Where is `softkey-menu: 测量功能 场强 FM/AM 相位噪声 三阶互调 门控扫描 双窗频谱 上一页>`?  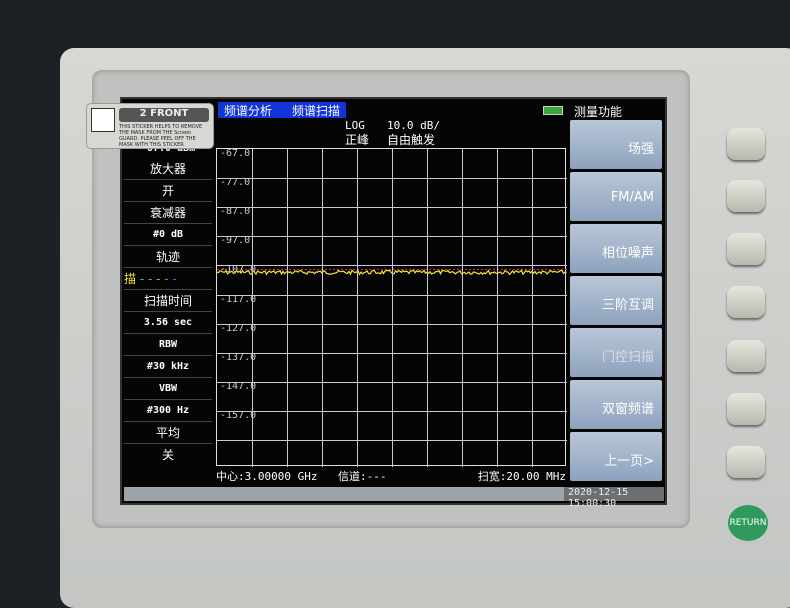 softkey-menu: 测量功能 场强 FM/AM 相位噪声 三阶互调 门控扫描 双窗频谱 上一页> is located at coordinates (616, 292).